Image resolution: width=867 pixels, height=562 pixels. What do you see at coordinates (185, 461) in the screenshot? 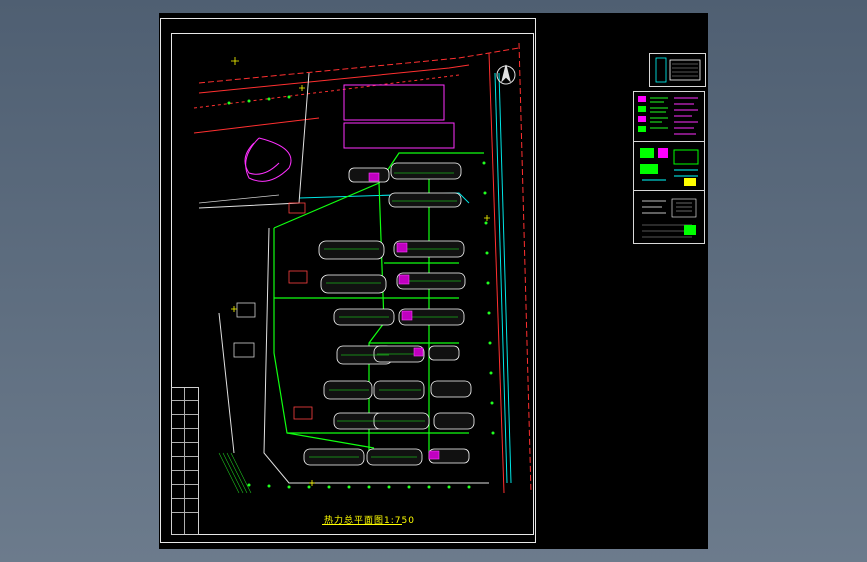
I see `title-block` at bounding box center [185, 461].